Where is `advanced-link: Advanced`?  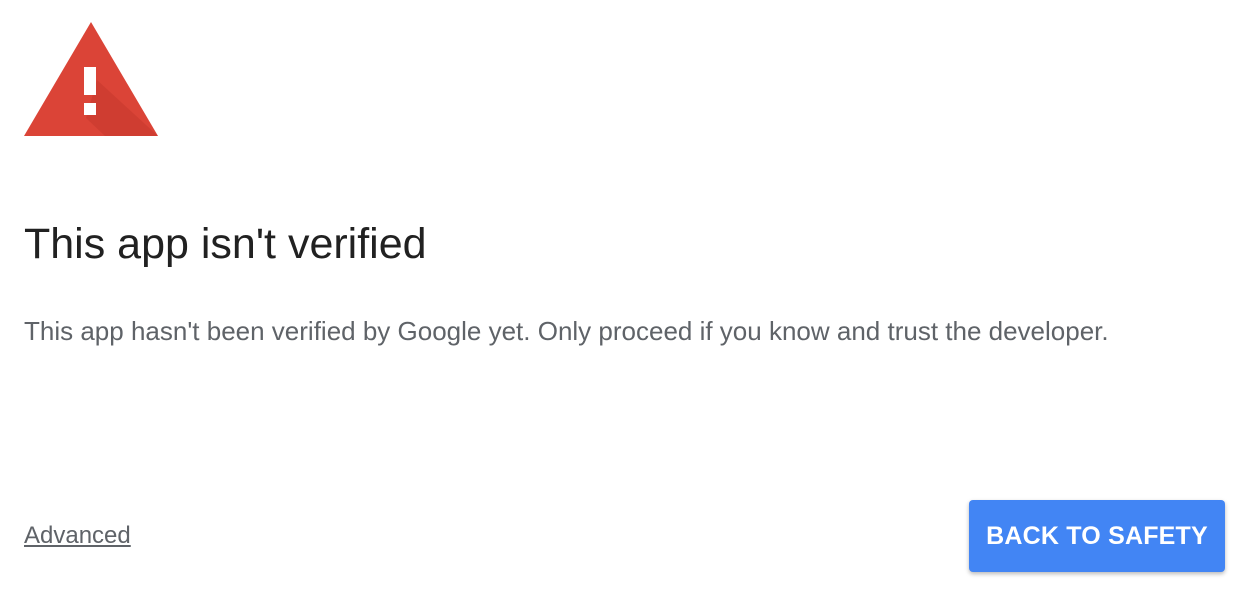 advanced-link: Advanced is located at coordinates (77, 536).